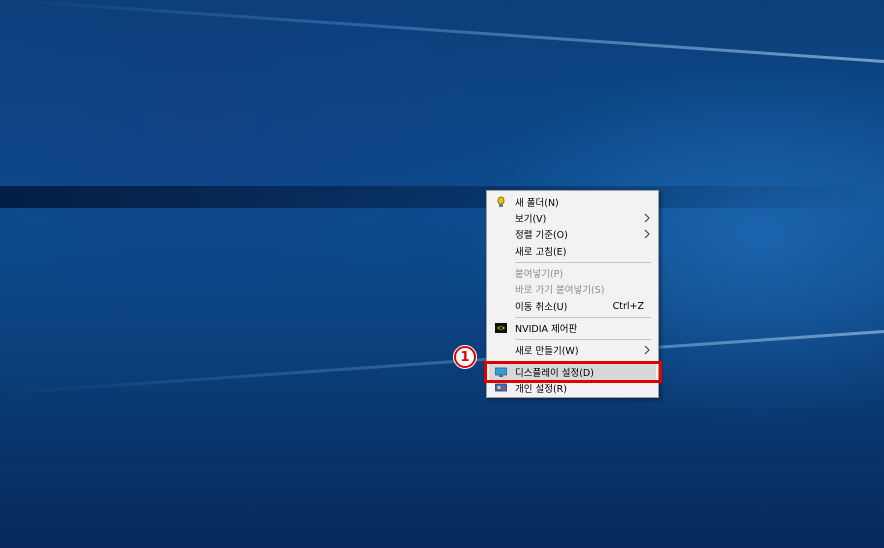 This screenshot has height=548, width=884. I want to click on menu-item-new: 새로 만들기(W), so click(572, 350).